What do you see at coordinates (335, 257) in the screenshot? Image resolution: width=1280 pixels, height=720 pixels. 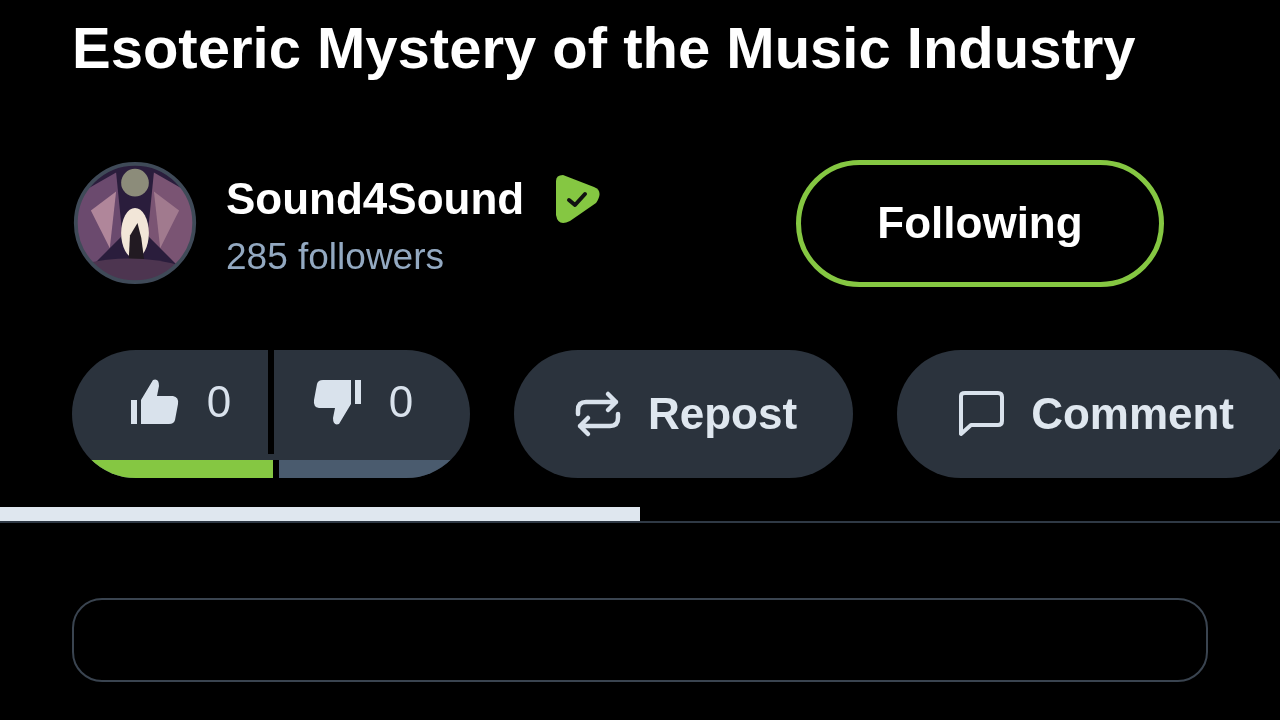 I see `follower-count: 285 followers` at bounding box center [335, 257].